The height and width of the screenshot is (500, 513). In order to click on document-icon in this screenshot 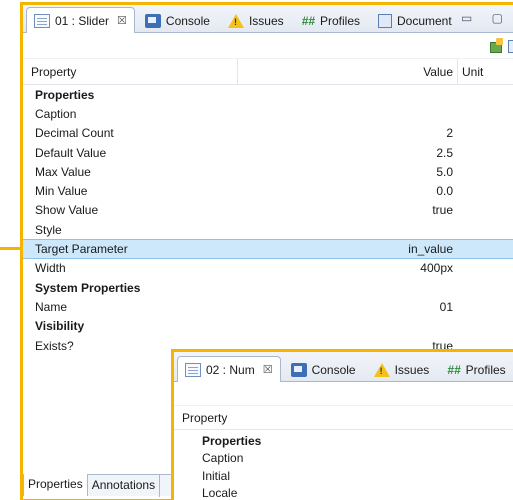, I will do `click(385, 20)`.